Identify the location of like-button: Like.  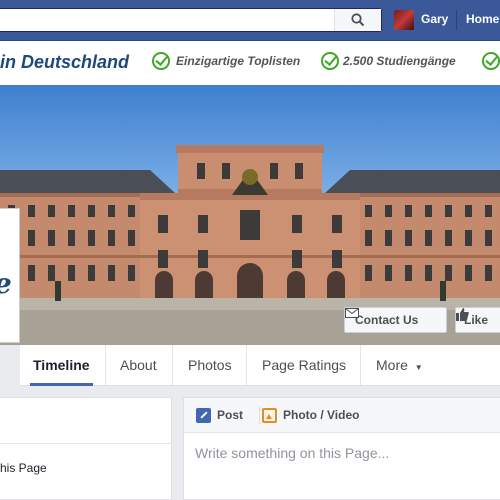
(477, 320).